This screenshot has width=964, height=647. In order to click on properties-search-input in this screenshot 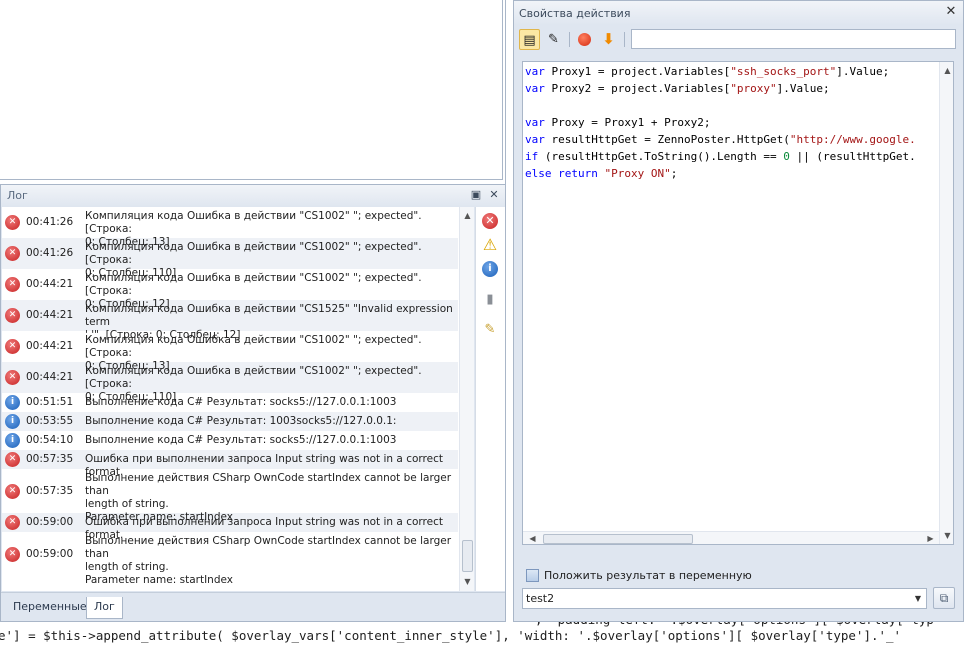, I will do `click(793, 39)`.